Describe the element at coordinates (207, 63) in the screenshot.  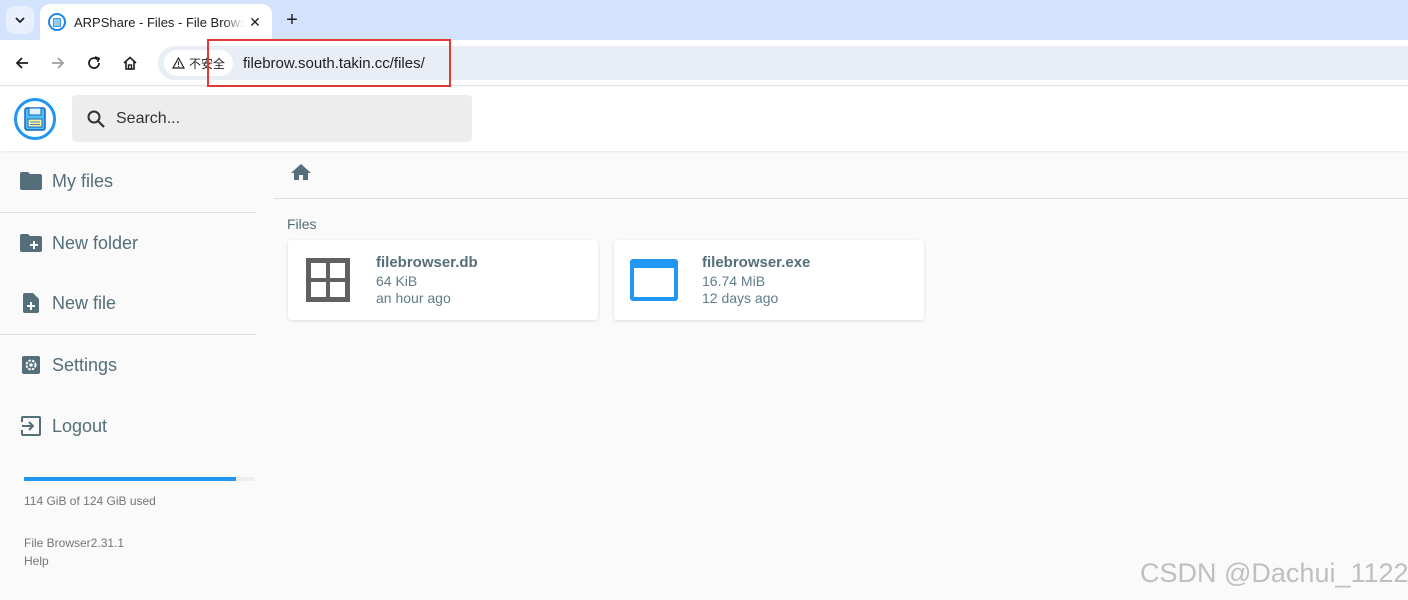
I see `security-label: 不安全` at that location.